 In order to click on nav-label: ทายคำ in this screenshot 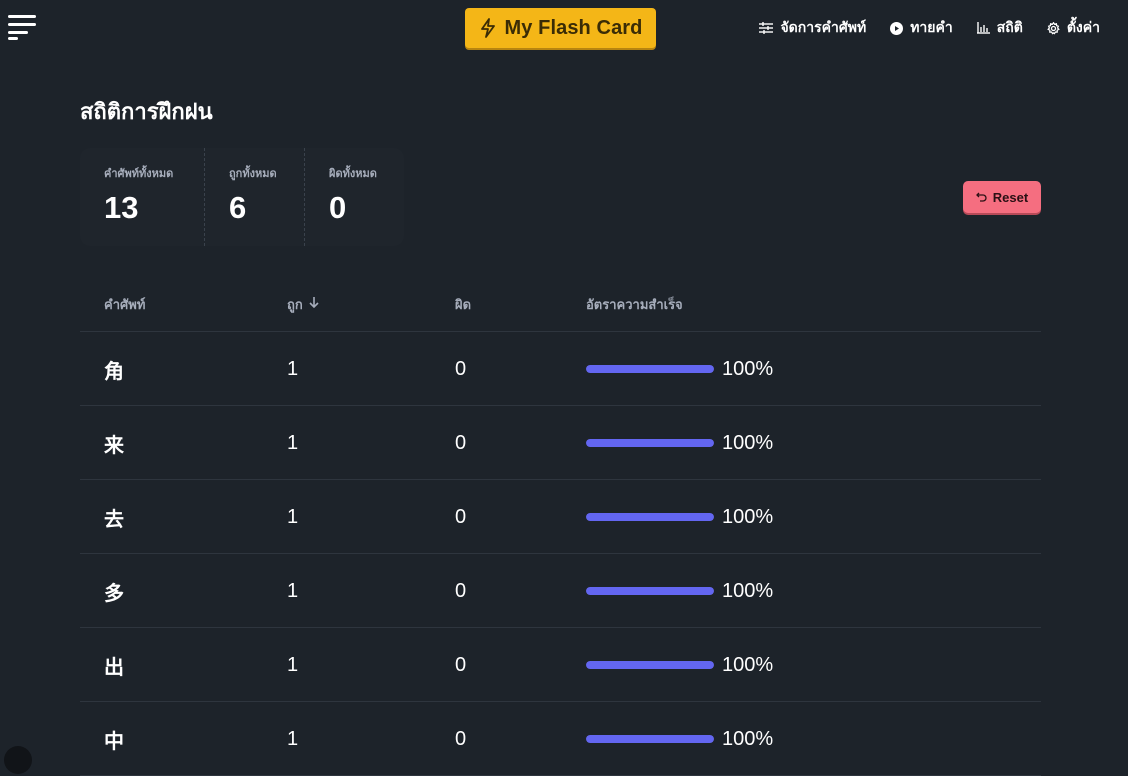, I will do `click(931, 28)`.